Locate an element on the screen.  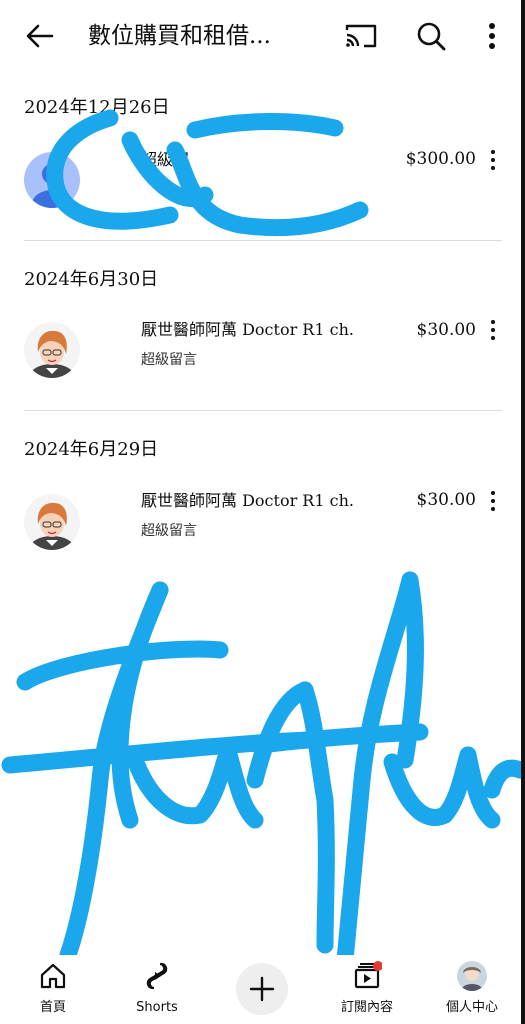
plus-icon is located at coordinates (262, 989).